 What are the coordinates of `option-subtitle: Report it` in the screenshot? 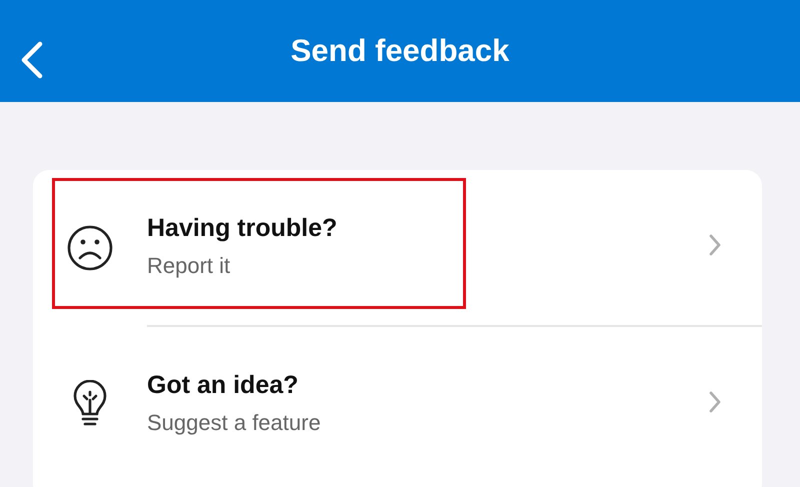 It's located at (189, 266).